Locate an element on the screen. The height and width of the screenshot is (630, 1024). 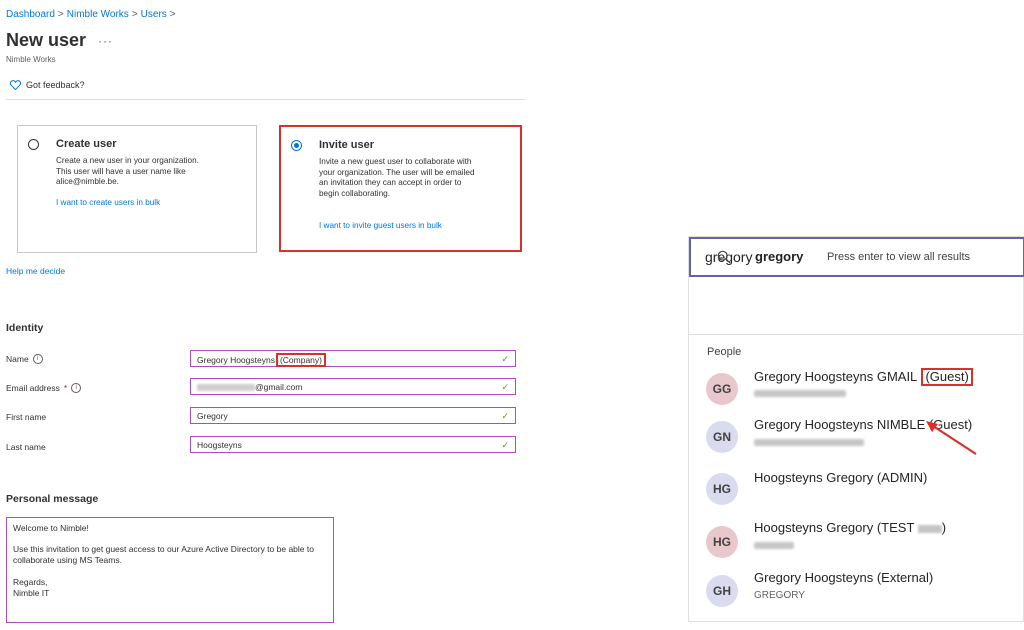
first-name-value: Gregory is located at coordinates (212, 416).